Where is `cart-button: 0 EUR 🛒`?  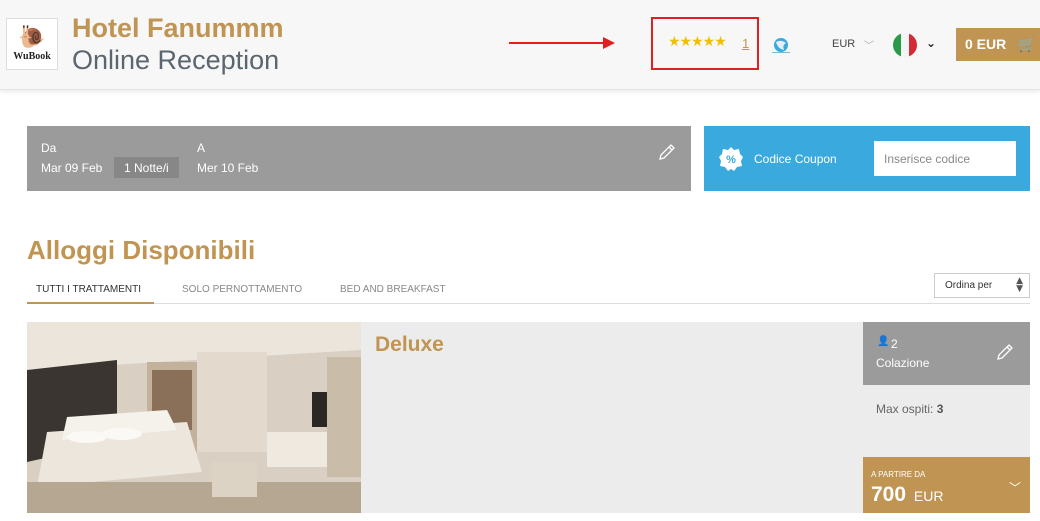 cart-button: 0 EUR 🛒 is located at coordinates (998, 44).